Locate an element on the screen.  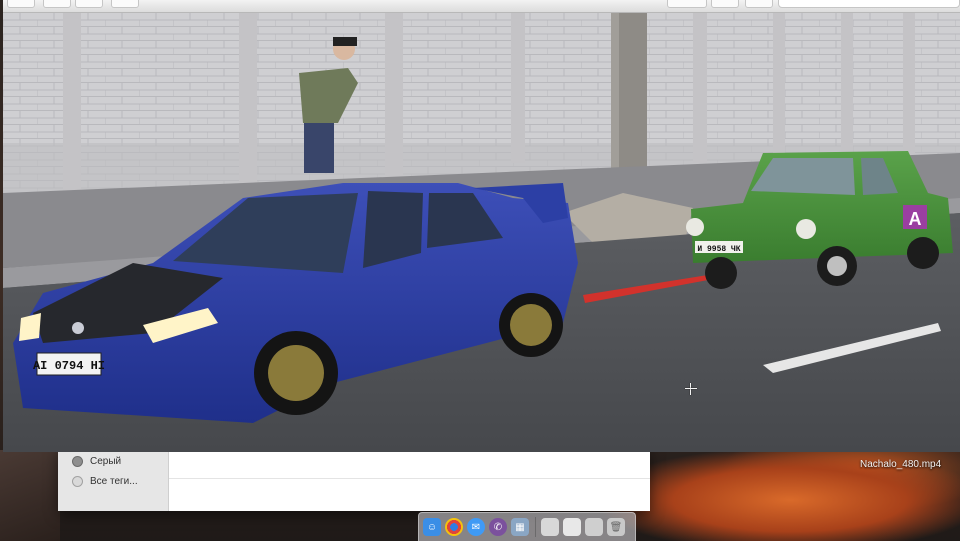
desktop-wallpaper-rock is located at coordinates (30, 495).